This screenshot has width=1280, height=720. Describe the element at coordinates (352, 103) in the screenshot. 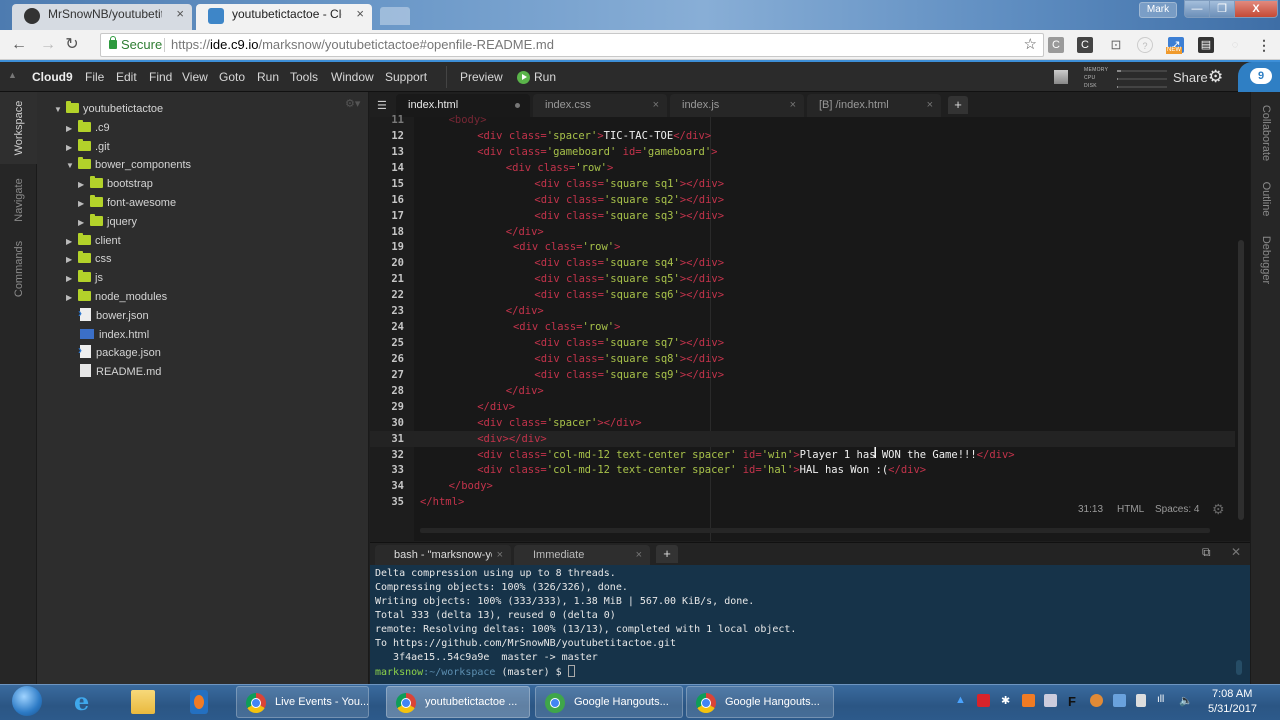

I see `tree-settings-gear-icon: ⚙▾` at that location.